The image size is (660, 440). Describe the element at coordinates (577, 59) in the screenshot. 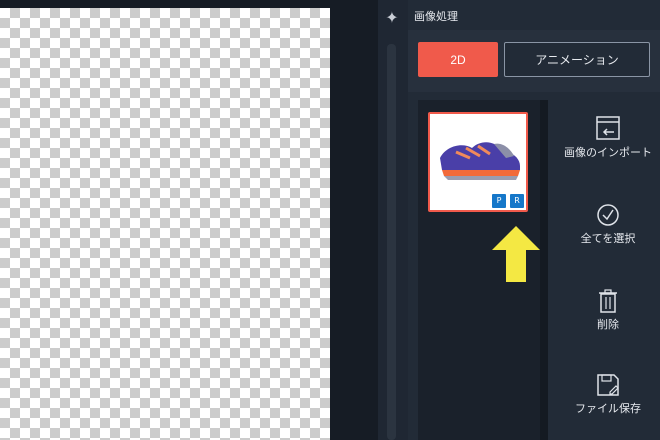

I see `mode-animation-button: アニメーション` at that location.